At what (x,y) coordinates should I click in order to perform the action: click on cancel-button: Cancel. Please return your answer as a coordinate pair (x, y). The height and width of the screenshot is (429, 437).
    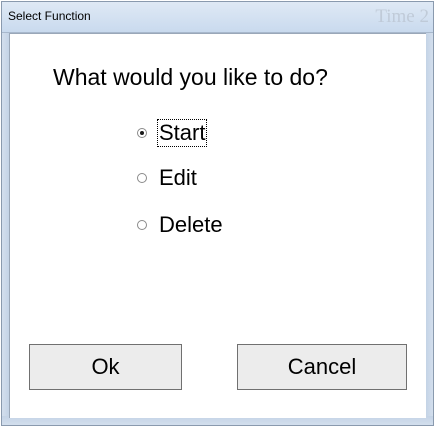
    Looking at the image, I should click on (322, 367).